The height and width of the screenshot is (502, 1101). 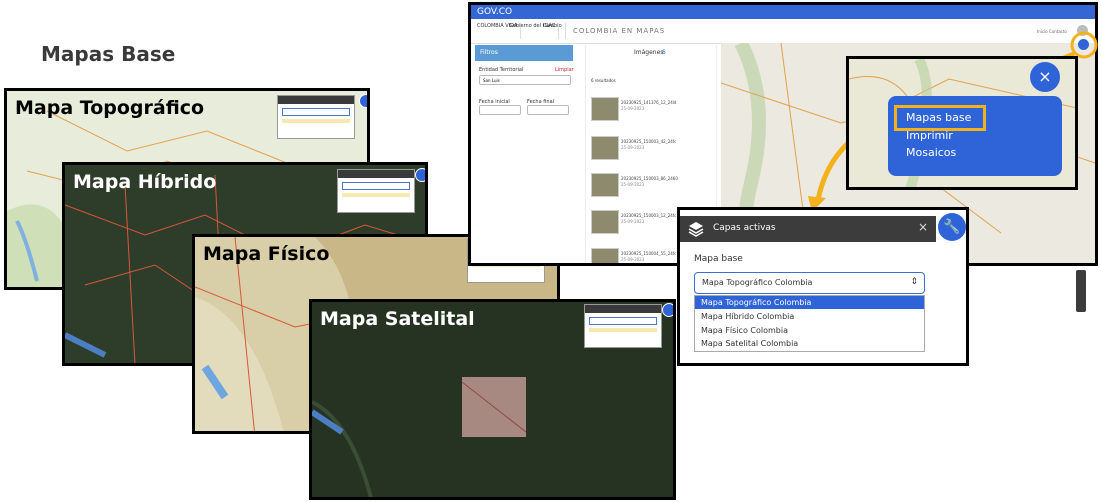 I want to click on select-value: Mapa Topográfico Colombia, so click(x=757, y=282).